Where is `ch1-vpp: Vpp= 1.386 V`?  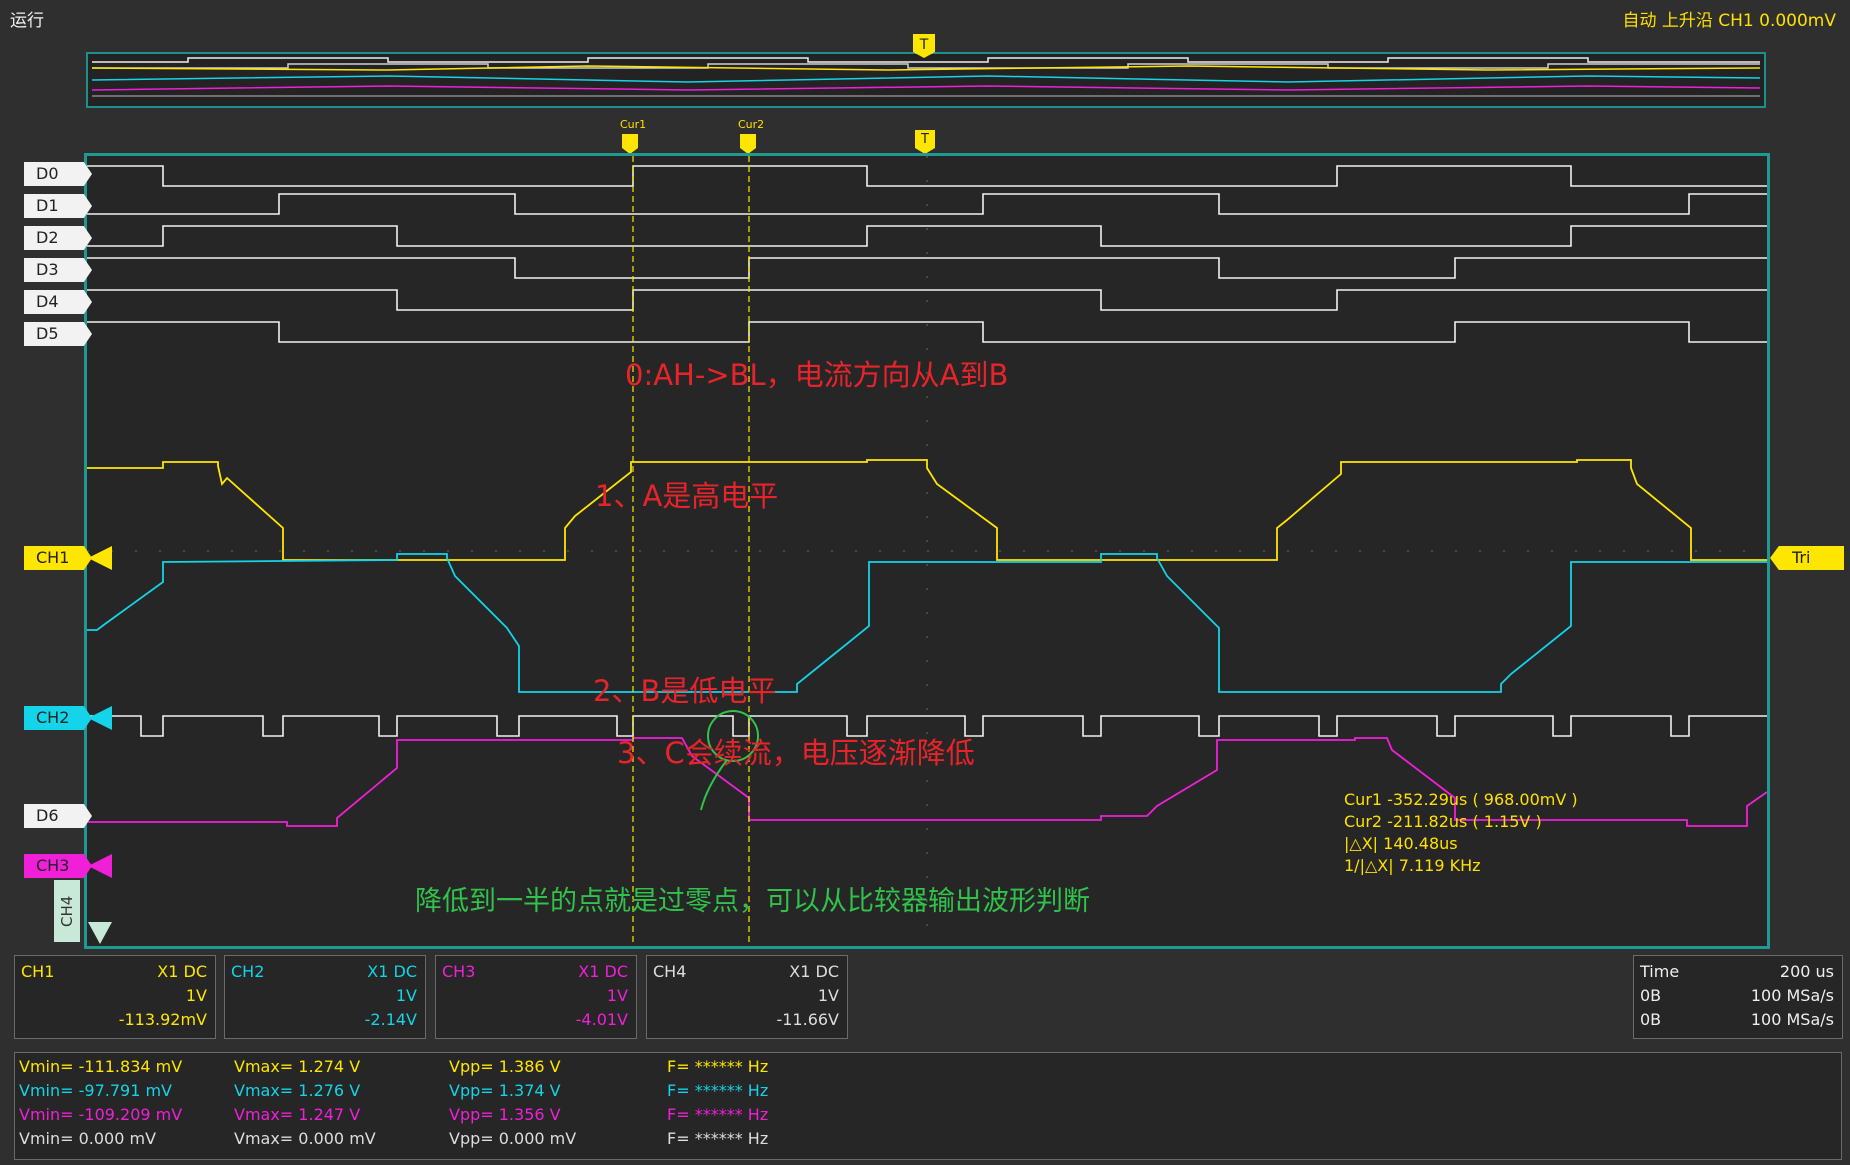
ch1-vpp: Vpp= 1.386 V is located at coordinates (505, 1066).